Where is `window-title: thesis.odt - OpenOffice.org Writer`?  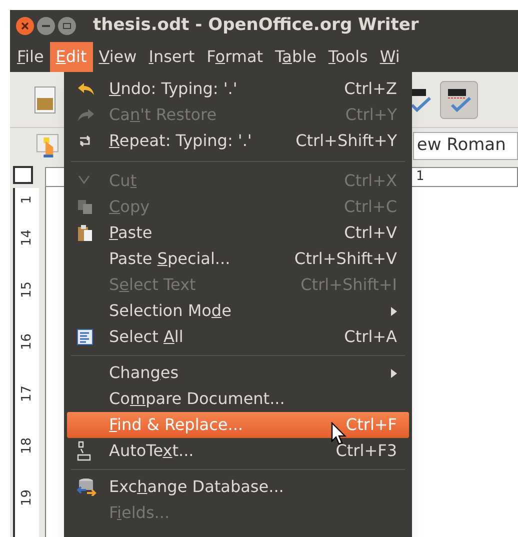 window-title: thesis.odt - OpenOffice.org Writer is located at coordinates (256, 26).